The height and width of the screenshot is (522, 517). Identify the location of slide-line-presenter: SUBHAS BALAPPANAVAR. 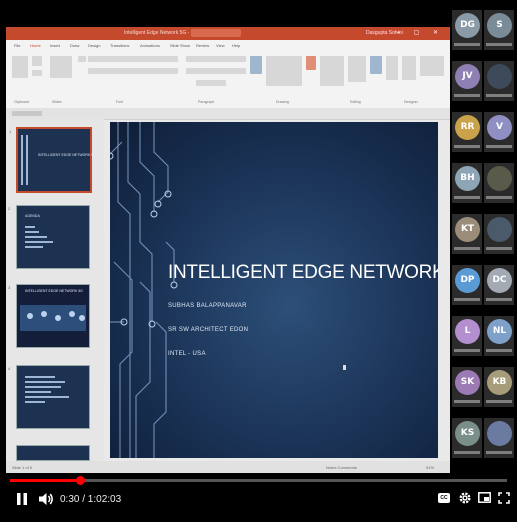
(207, 306).